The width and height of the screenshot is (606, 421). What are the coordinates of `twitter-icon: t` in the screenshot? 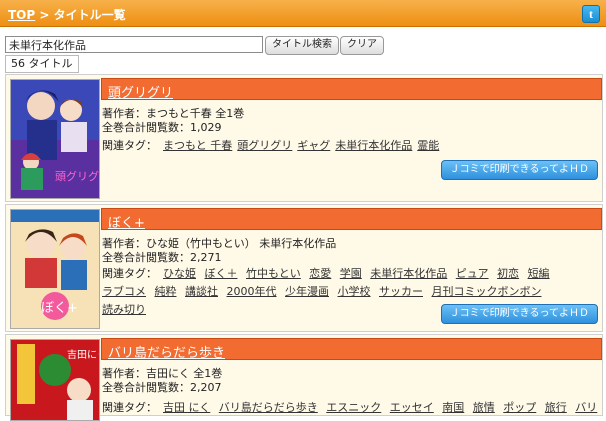 It's located at (591, 14).